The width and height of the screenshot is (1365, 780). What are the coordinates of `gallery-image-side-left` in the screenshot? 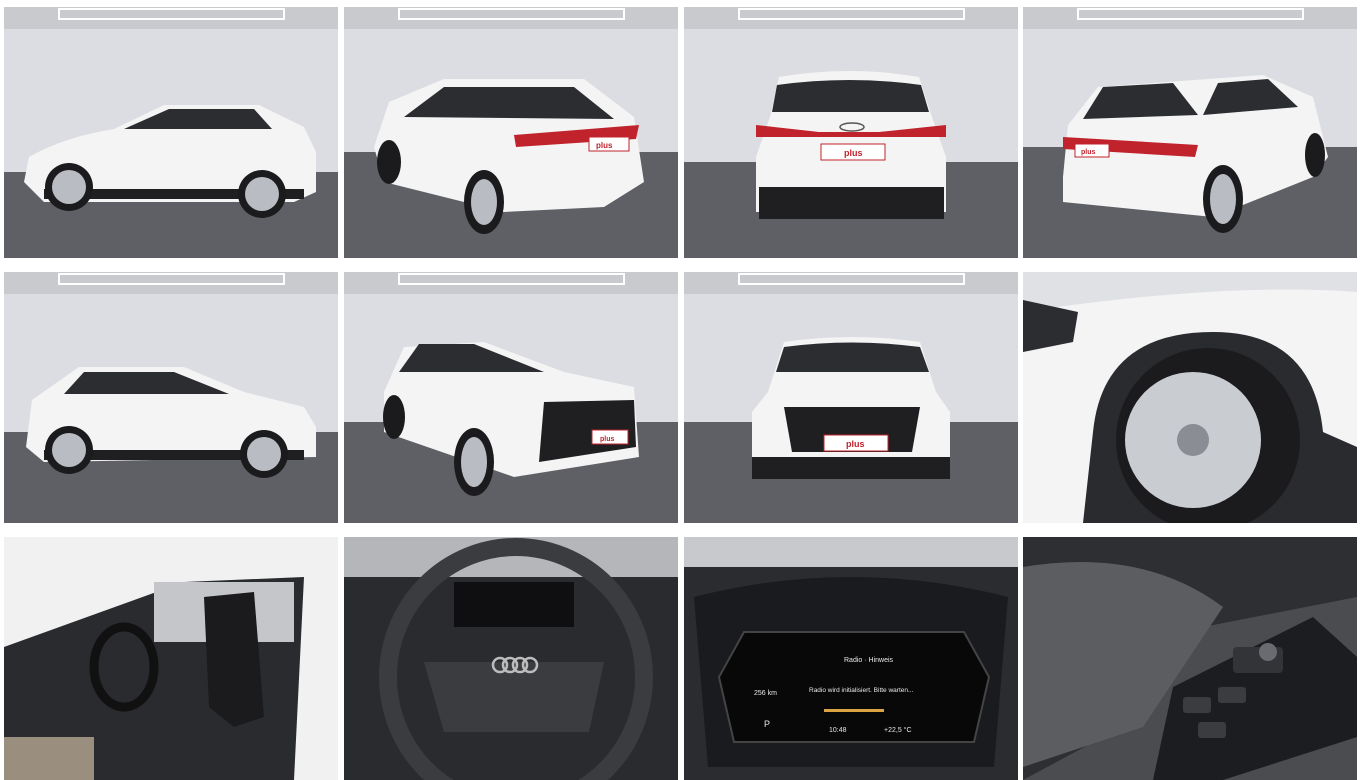 It's located at (171, 132).